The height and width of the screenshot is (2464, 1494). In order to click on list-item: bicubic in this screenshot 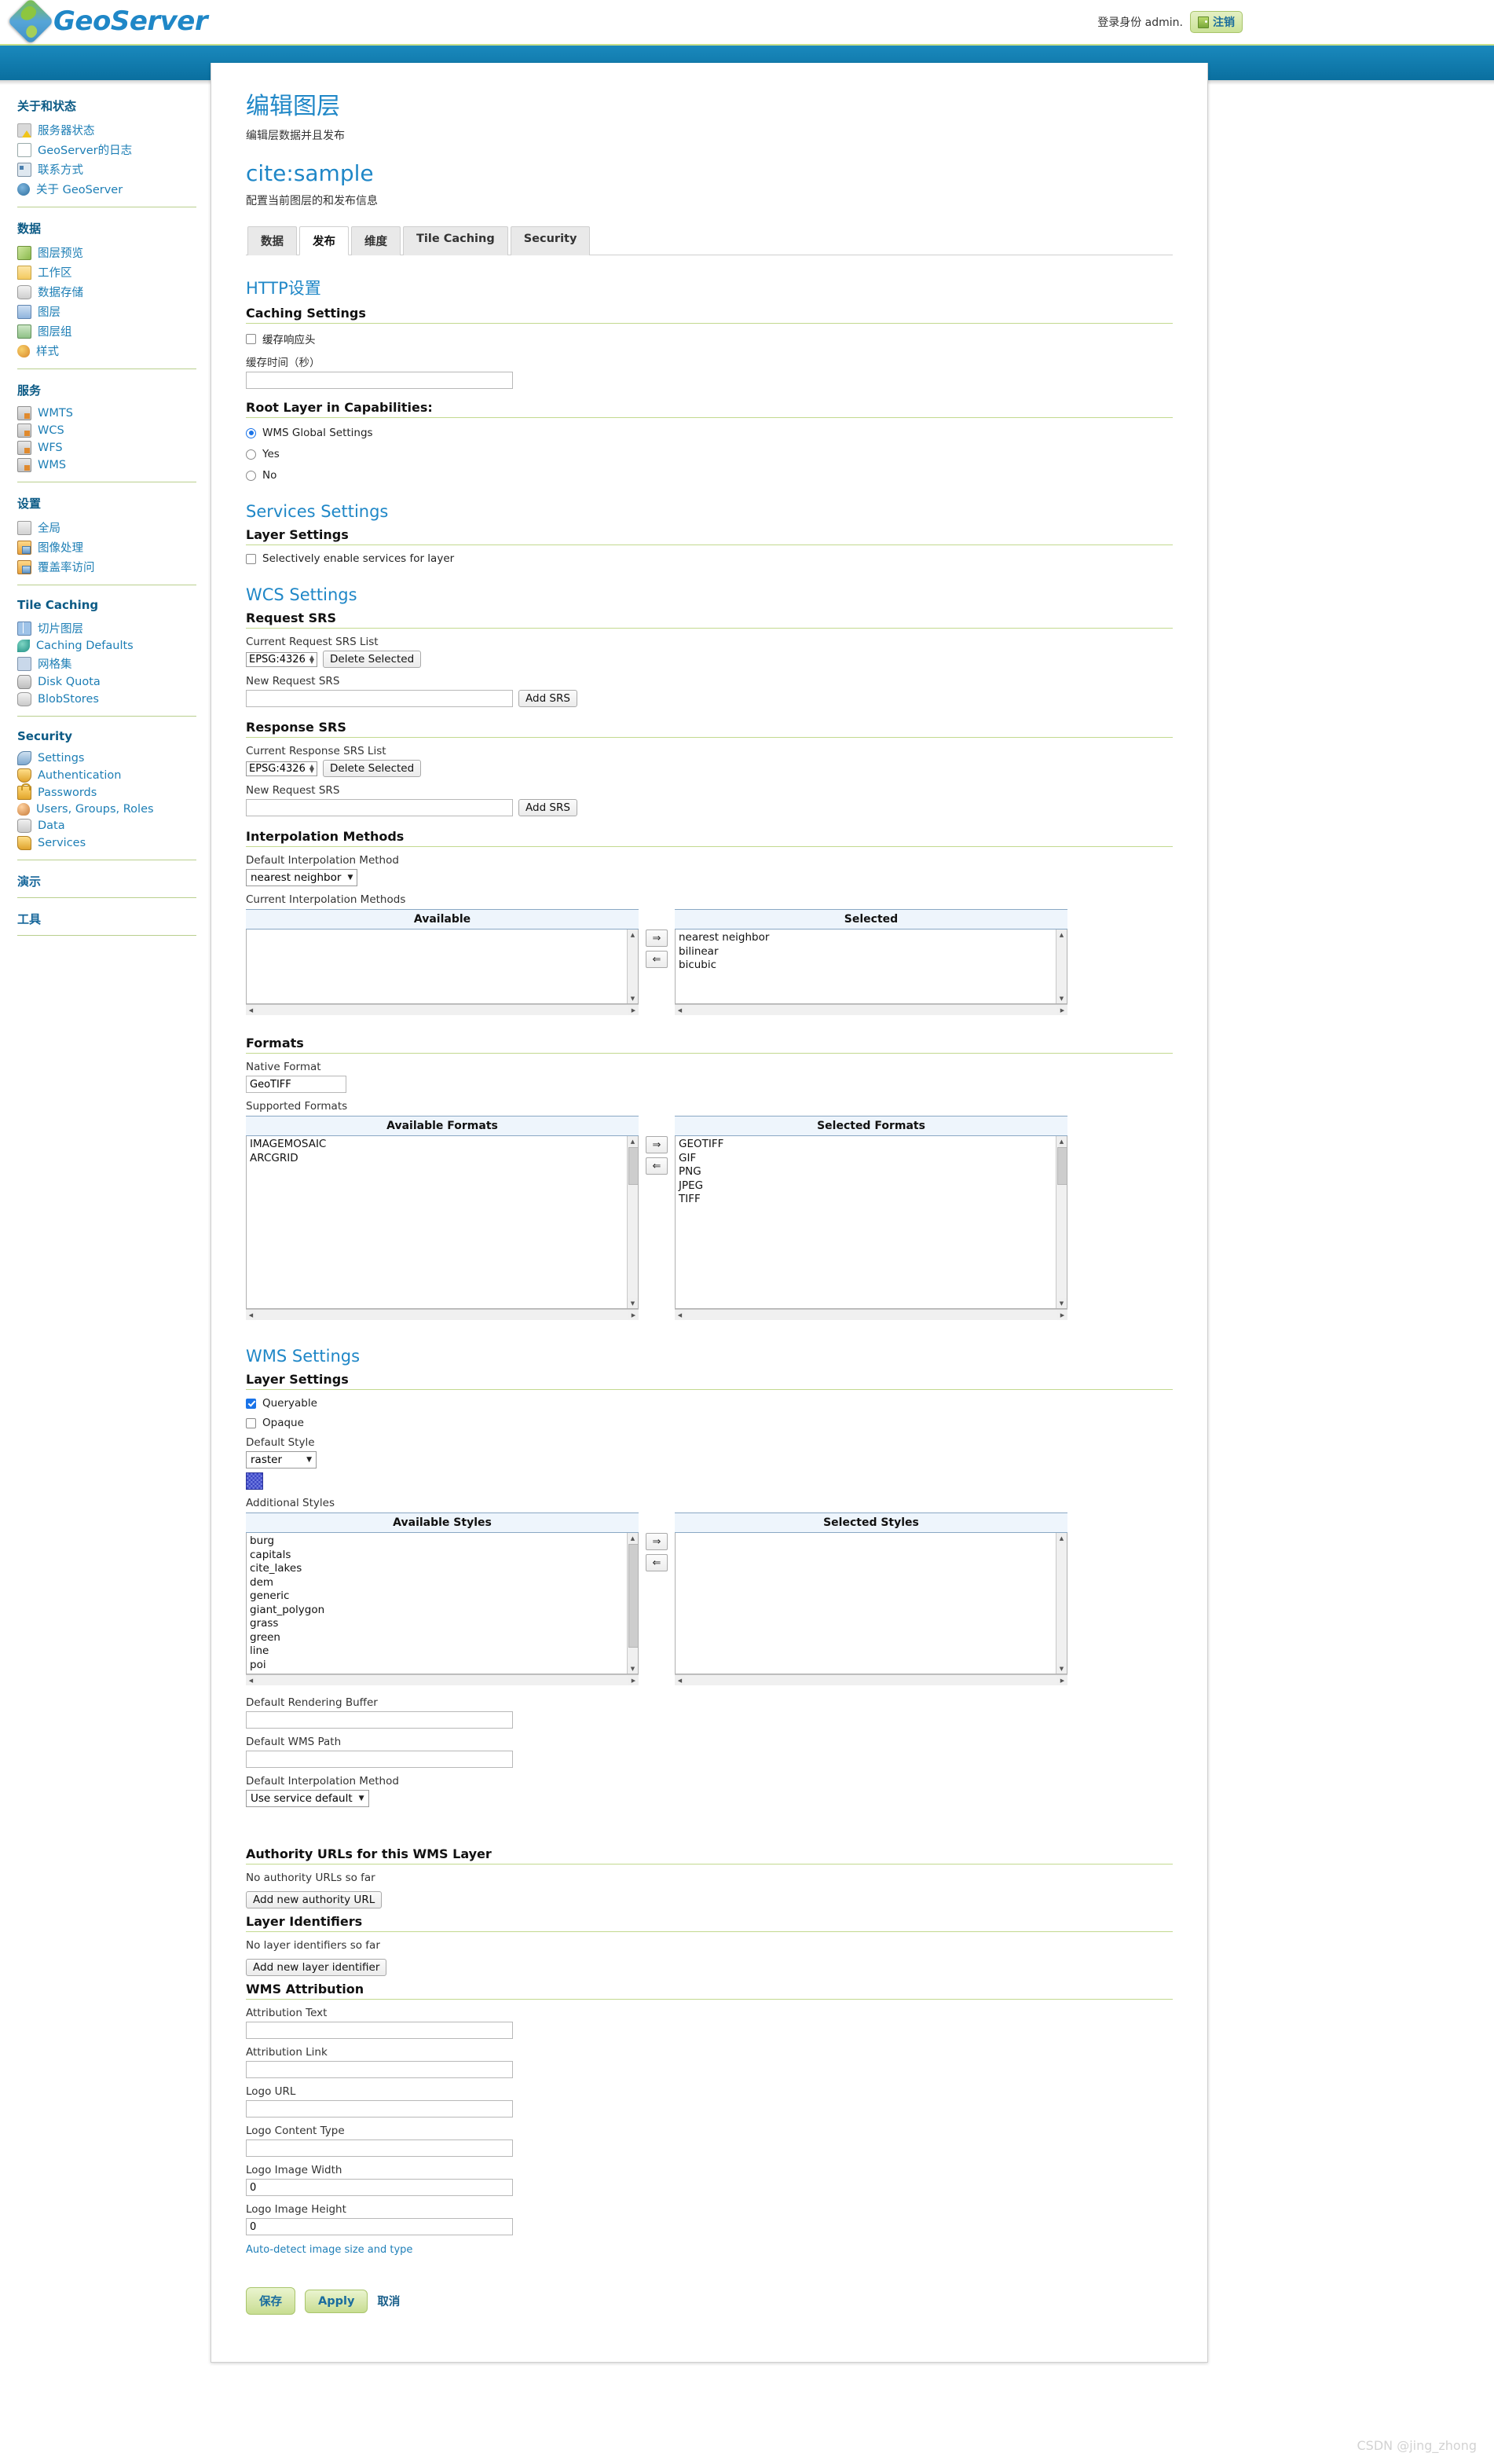, I will do `click(871, 966)`.